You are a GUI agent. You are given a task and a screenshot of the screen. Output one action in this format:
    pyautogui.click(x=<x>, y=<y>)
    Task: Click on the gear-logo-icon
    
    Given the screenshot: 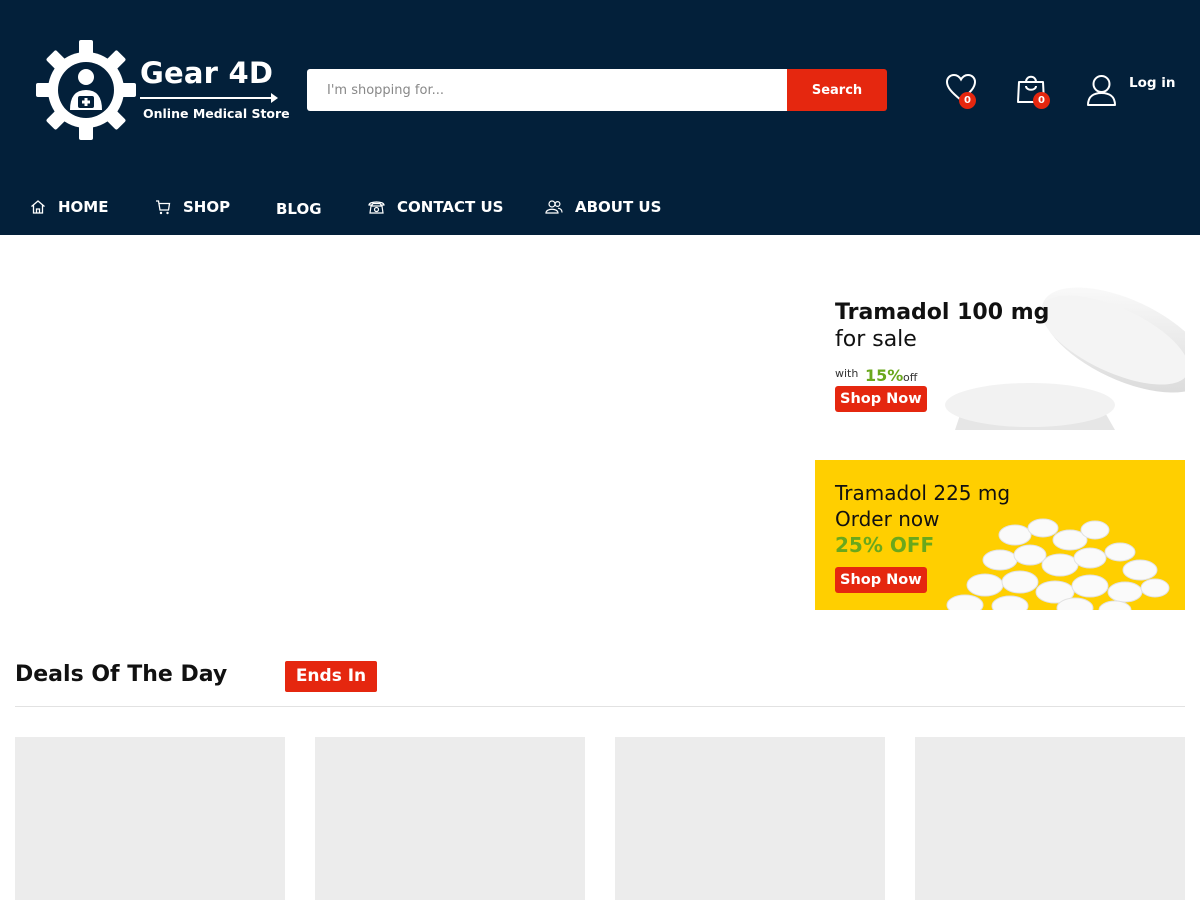 What is the action you would take?
    pyautogui.click(x=86, y=90)
    